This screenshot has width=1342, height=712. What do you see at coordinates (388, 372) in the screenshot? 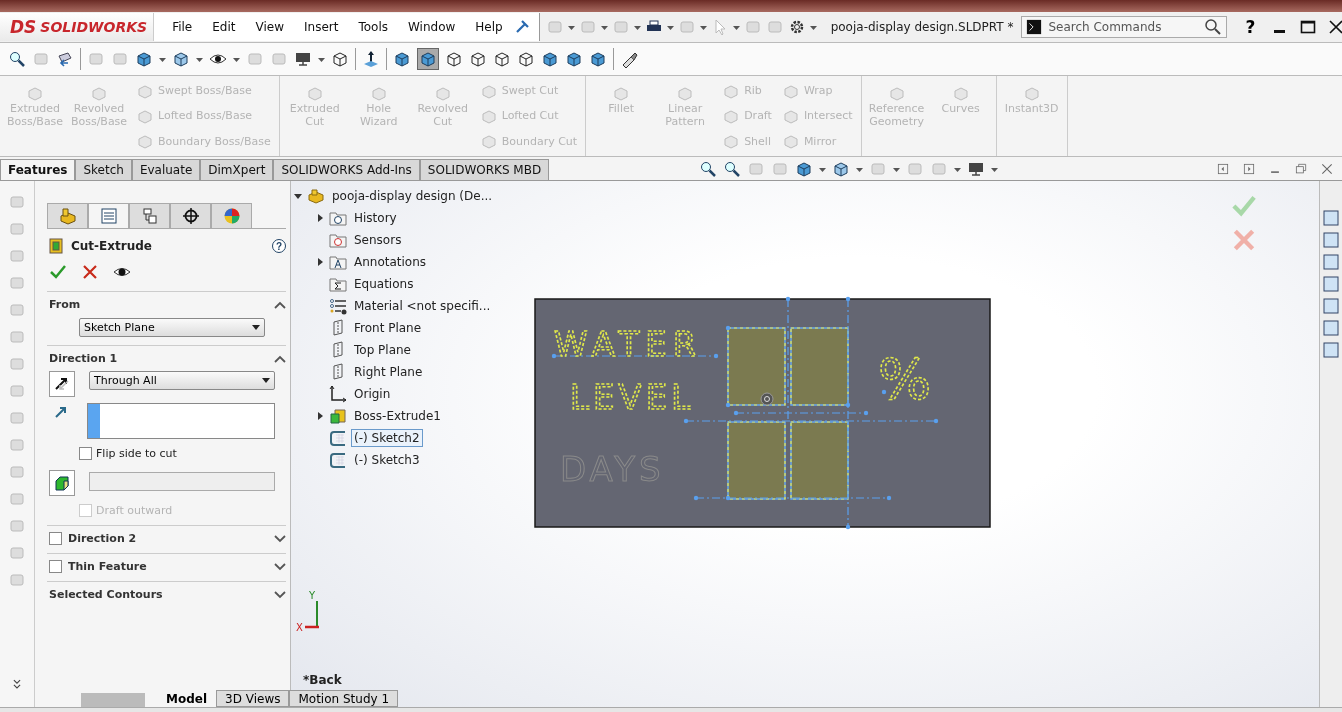
I see `tree-item: Right Plane` at bounding box center [388, 372].